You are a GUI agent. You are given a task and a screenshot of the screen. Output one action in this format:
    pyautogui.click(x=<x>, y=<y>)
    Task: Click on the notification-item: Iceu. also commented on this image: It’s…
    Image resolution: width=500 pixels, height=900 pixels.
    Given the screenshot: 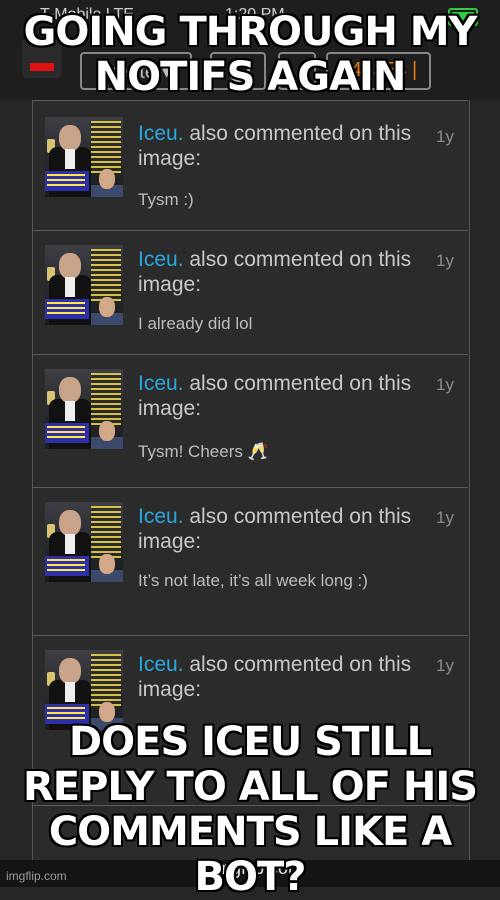 What is the action you would take?
    pyautogui.click(x=250, y=561)
    